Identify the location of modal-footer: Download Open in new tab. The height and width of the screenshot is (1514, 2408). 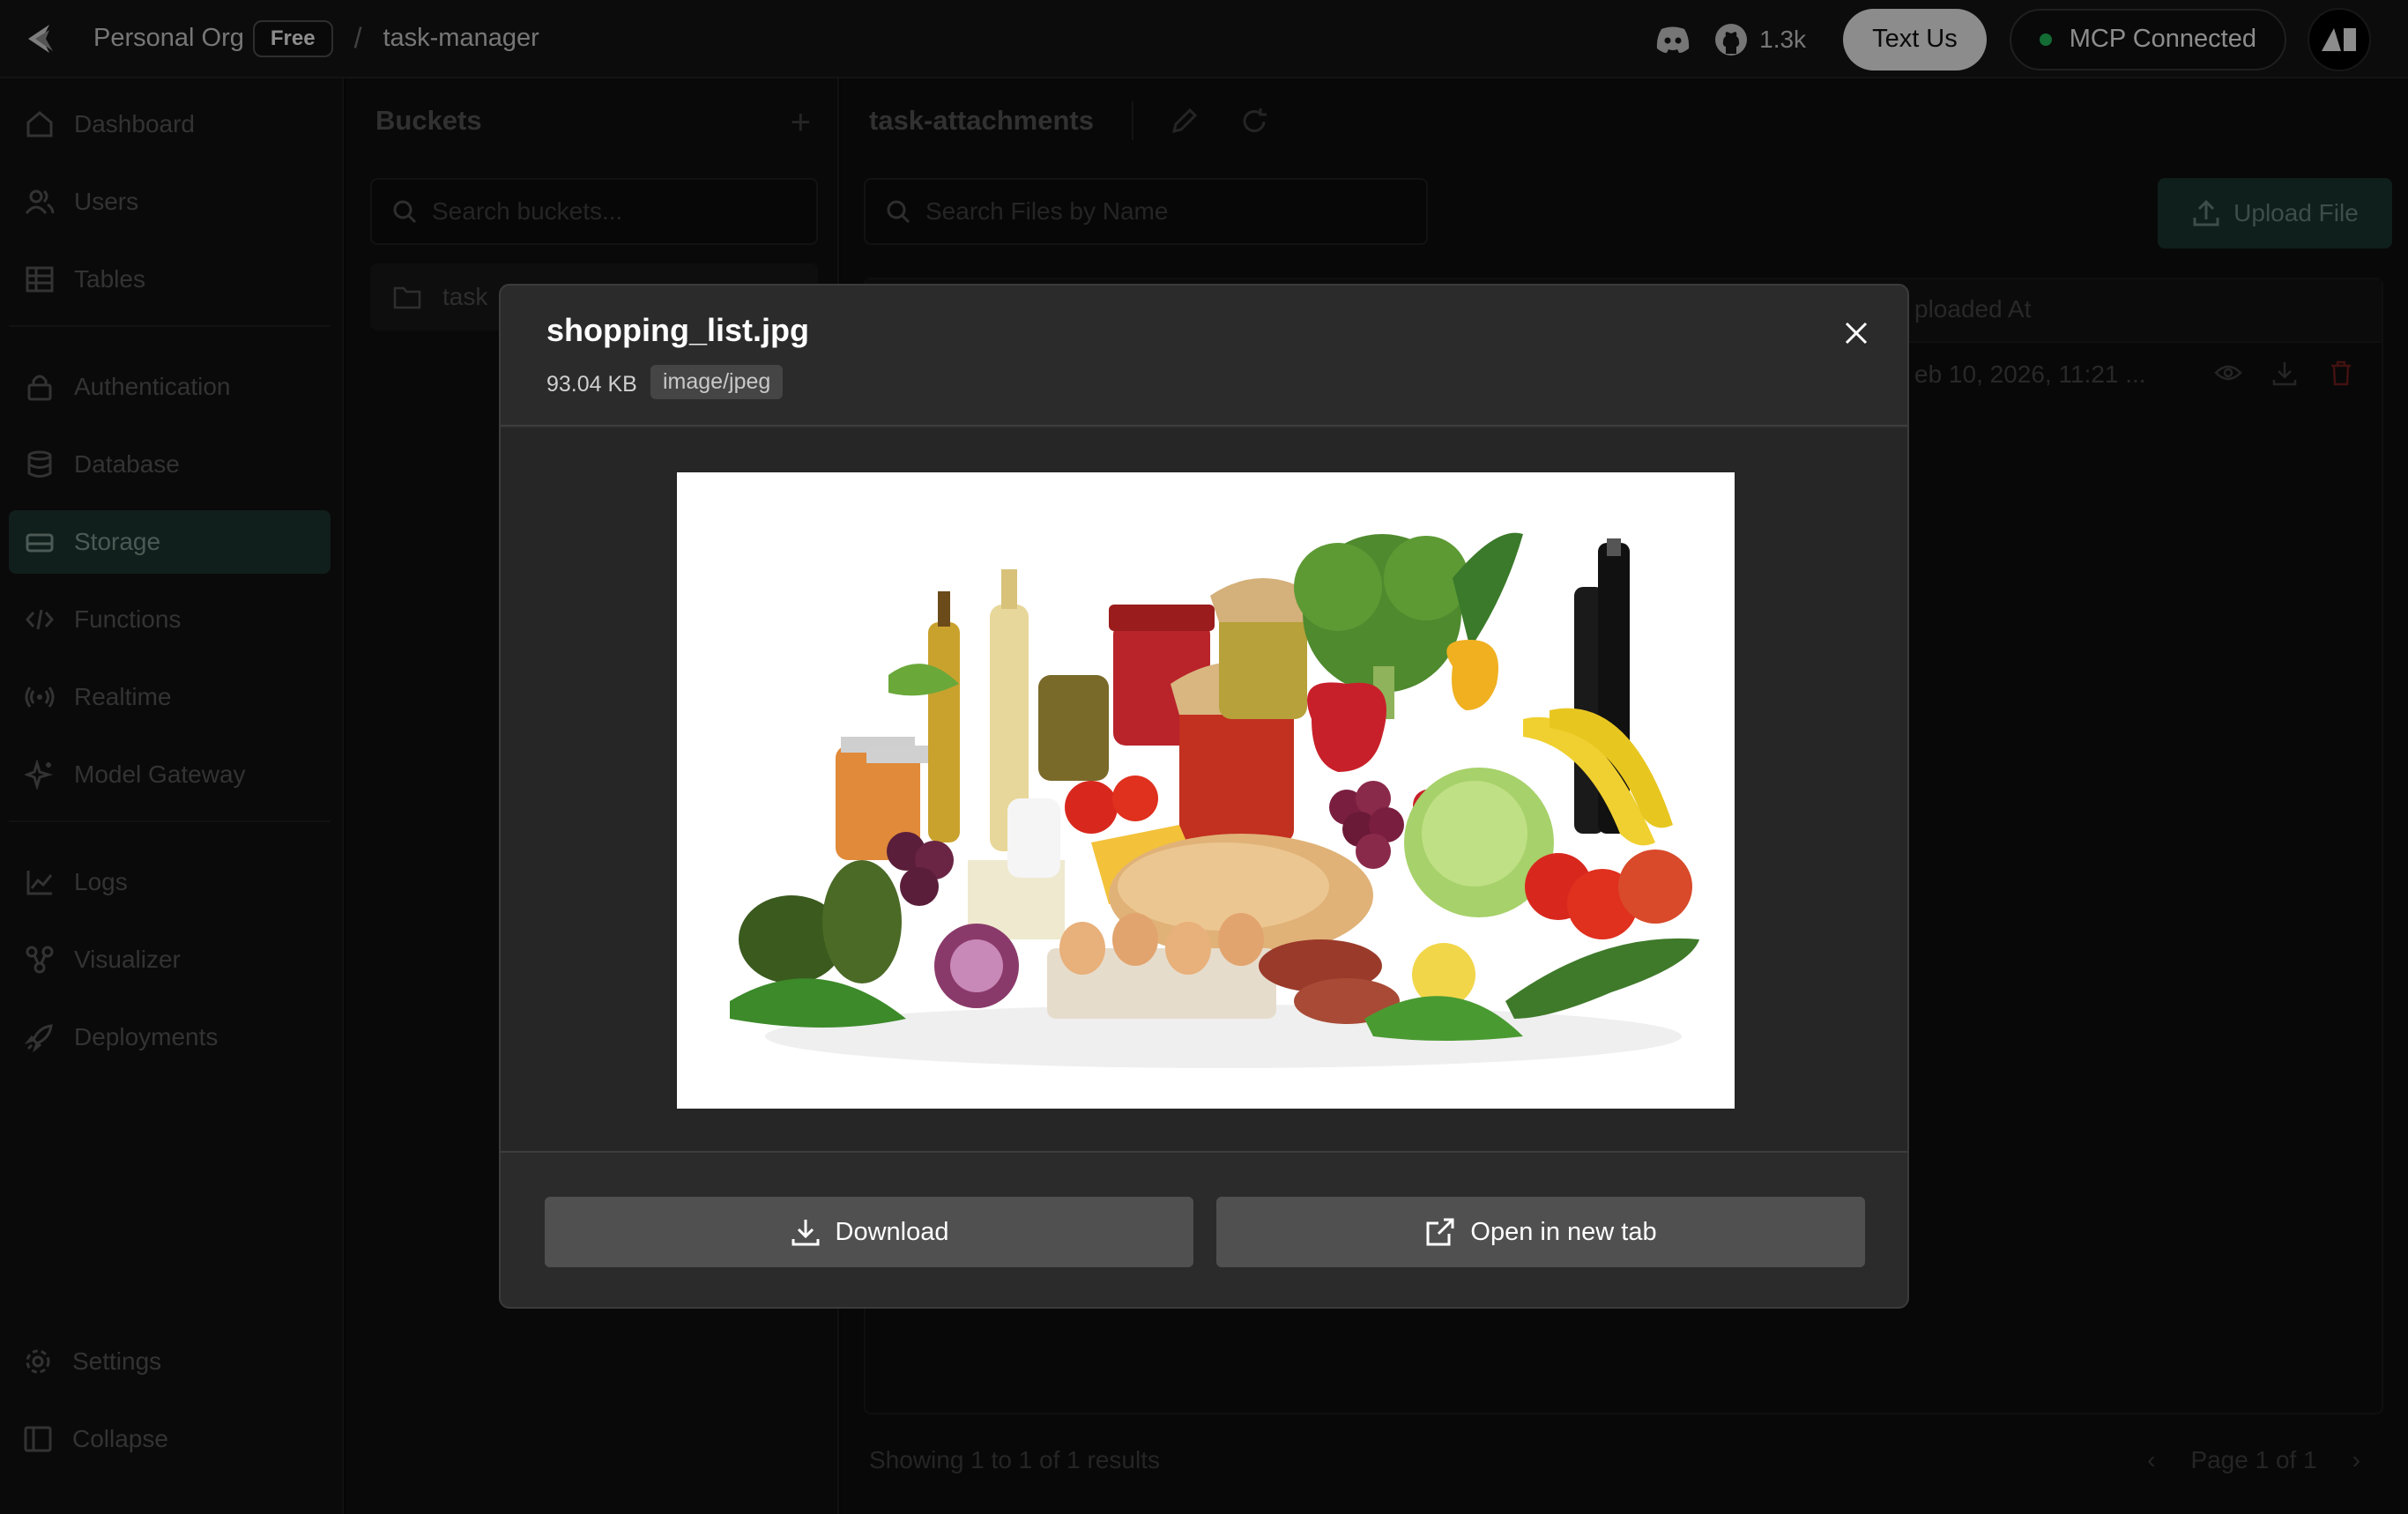
(1204, 1229).